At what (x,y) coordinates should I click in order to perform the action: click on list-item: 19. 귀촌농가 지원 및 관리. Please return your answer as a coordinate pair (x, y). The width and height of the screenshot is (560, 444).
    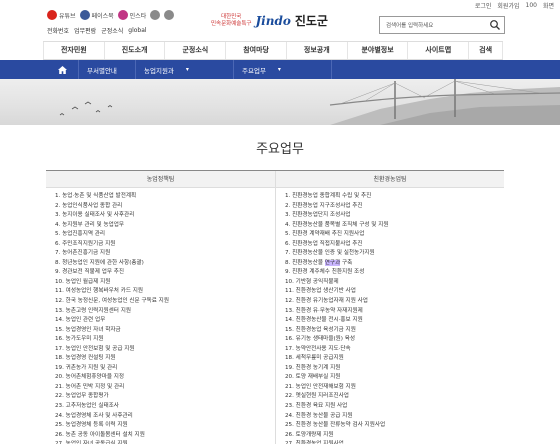
    Looking at the image, I should click on (86, 367).